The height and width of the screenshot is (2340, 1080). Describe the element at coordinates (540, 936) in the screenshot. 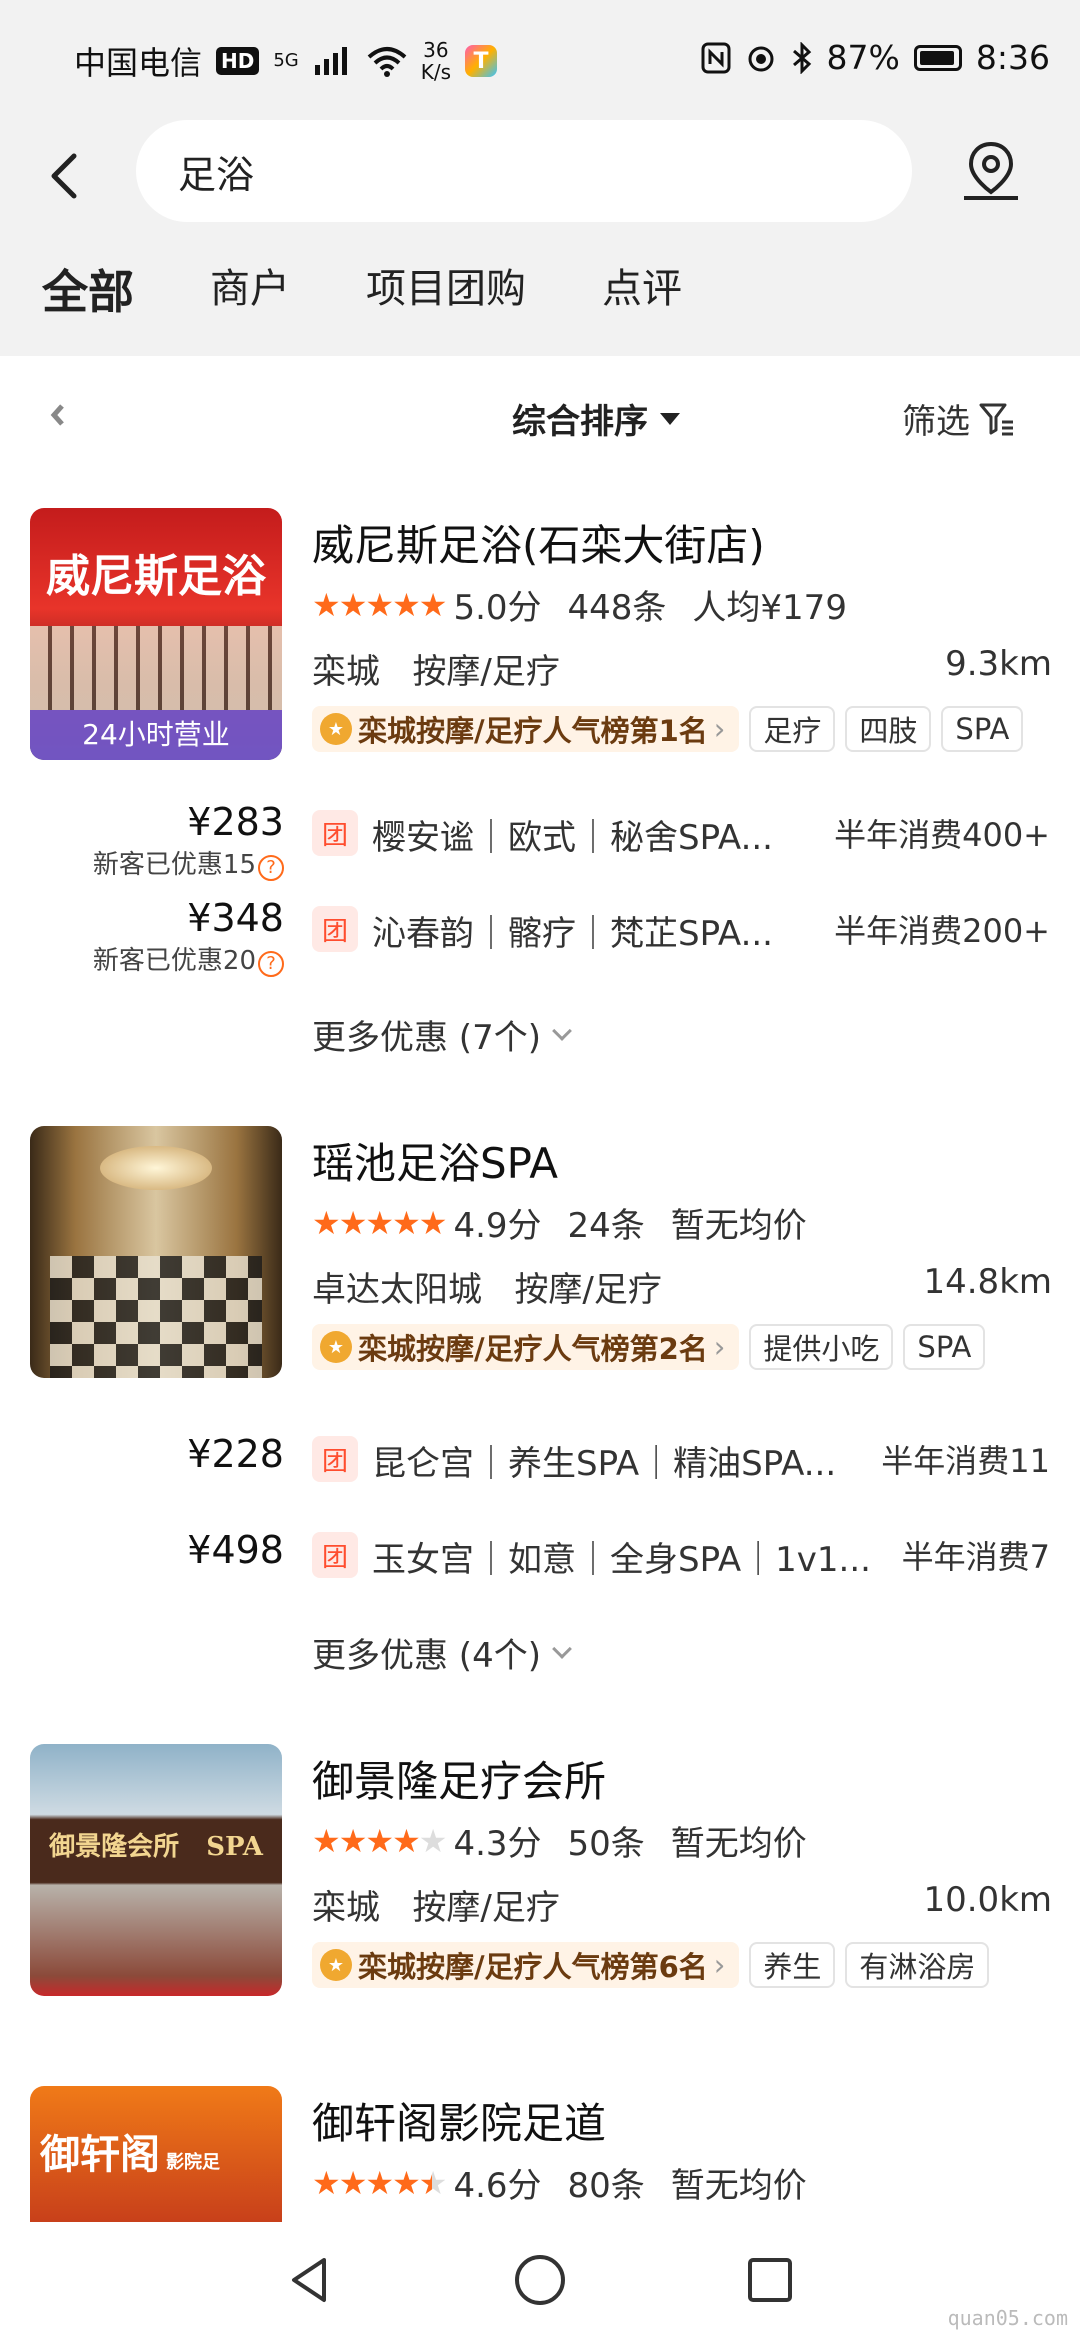

I see `deal-row: ¥348 新客已优惠20? 团 沁春韵｜髂疗｜梵芷SPA... 半年消费200+` at that location.